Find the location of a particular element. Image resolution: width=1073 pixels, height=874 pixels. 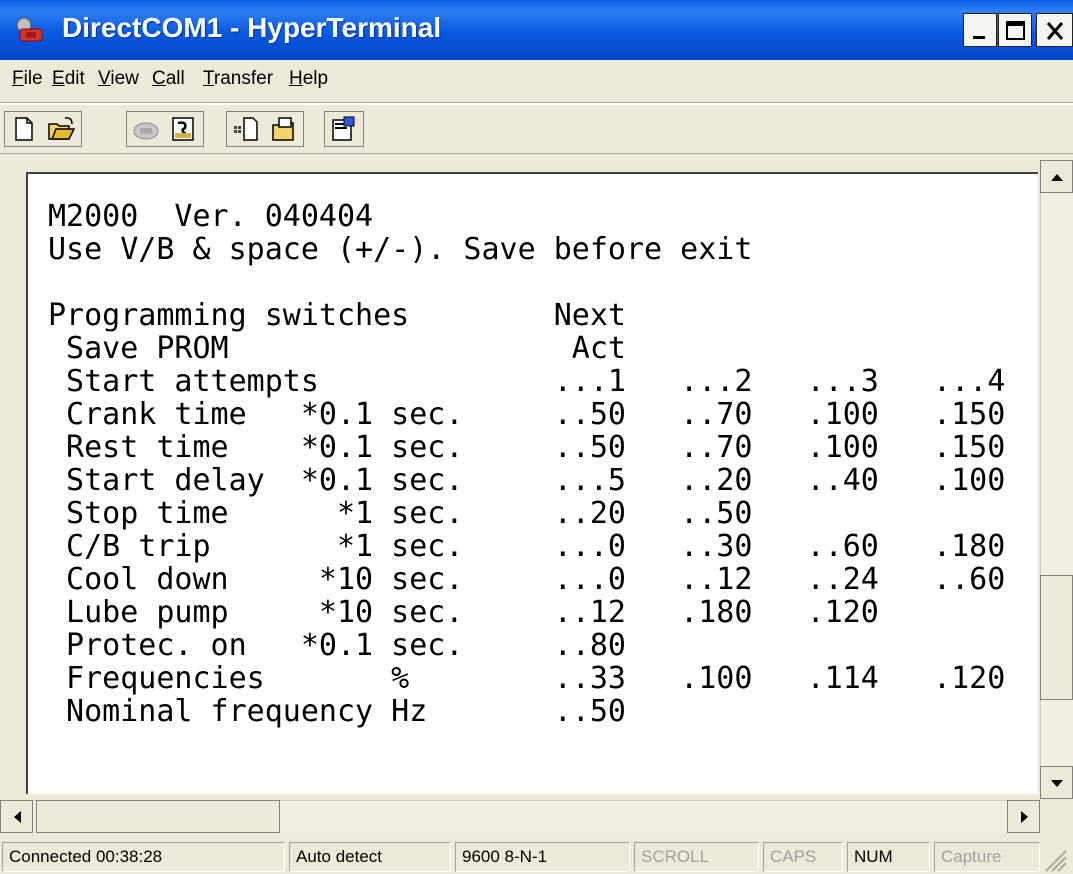

send-button is located at coordinates (246, 129).